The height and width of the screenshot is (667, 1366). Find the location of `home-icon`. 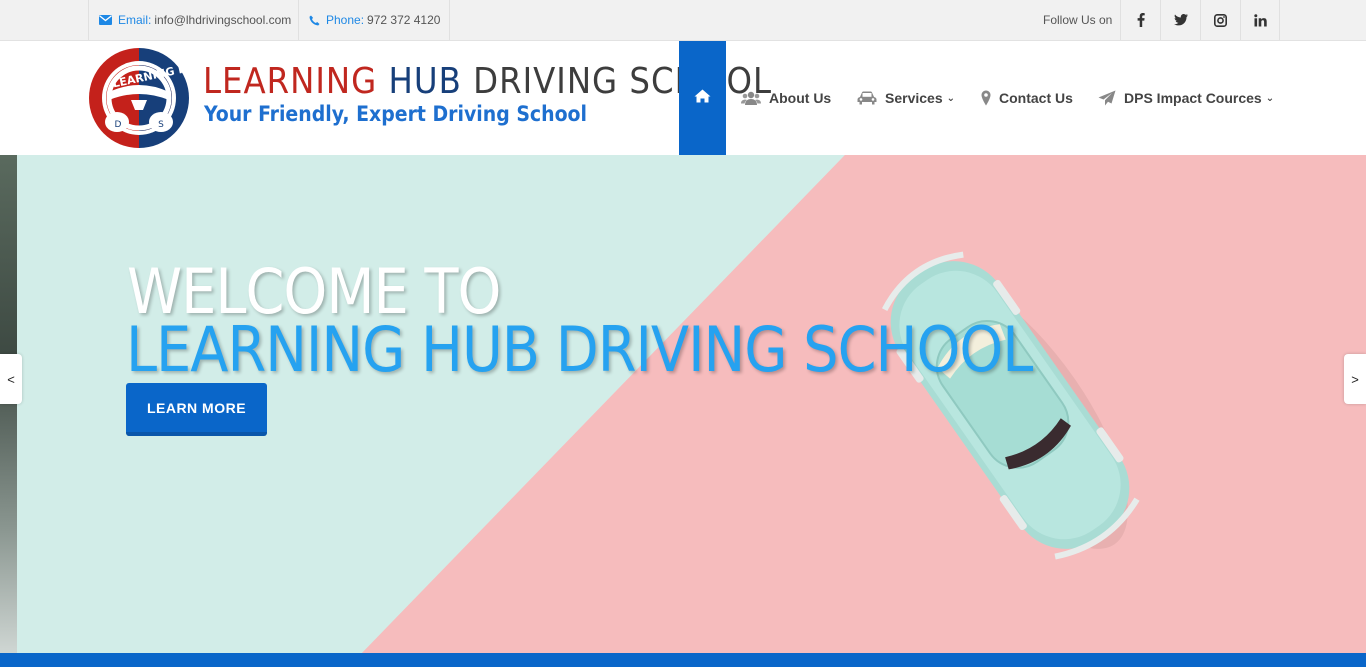

home-icon is located at coordinates (702, 98).